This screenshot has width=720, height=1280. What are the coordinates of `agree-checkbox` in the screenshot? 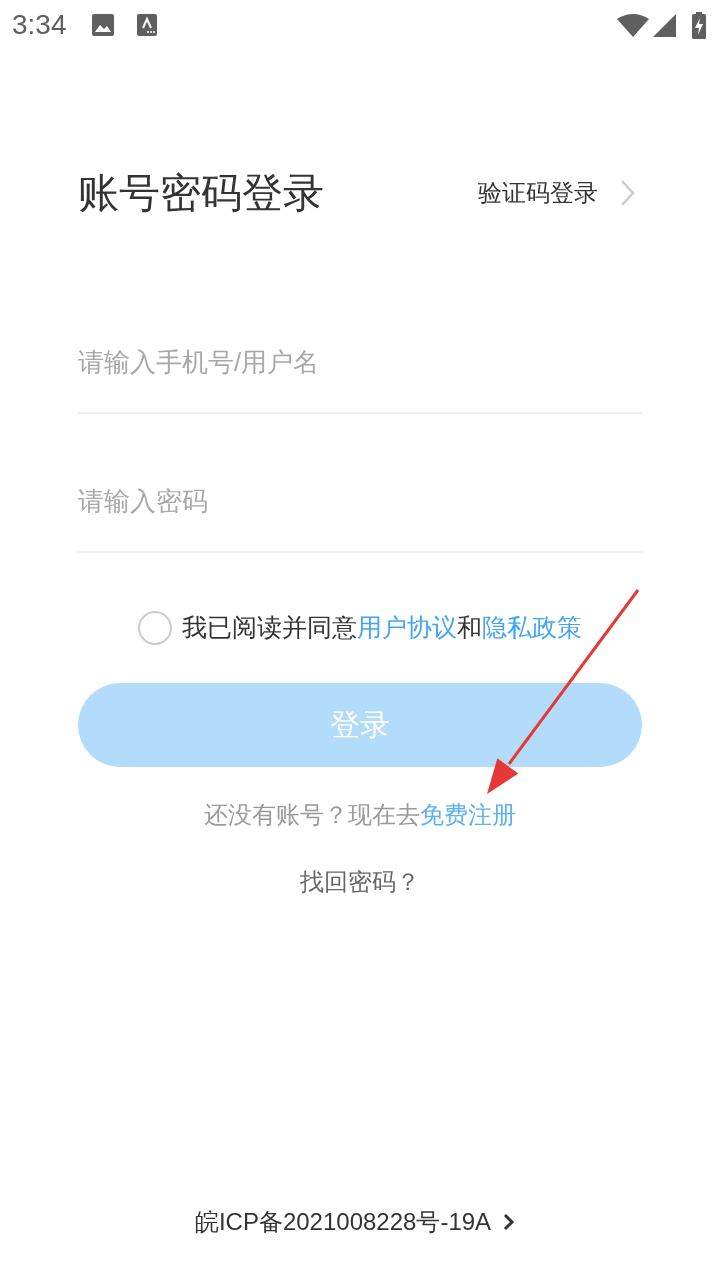 It's located at (155, 628).